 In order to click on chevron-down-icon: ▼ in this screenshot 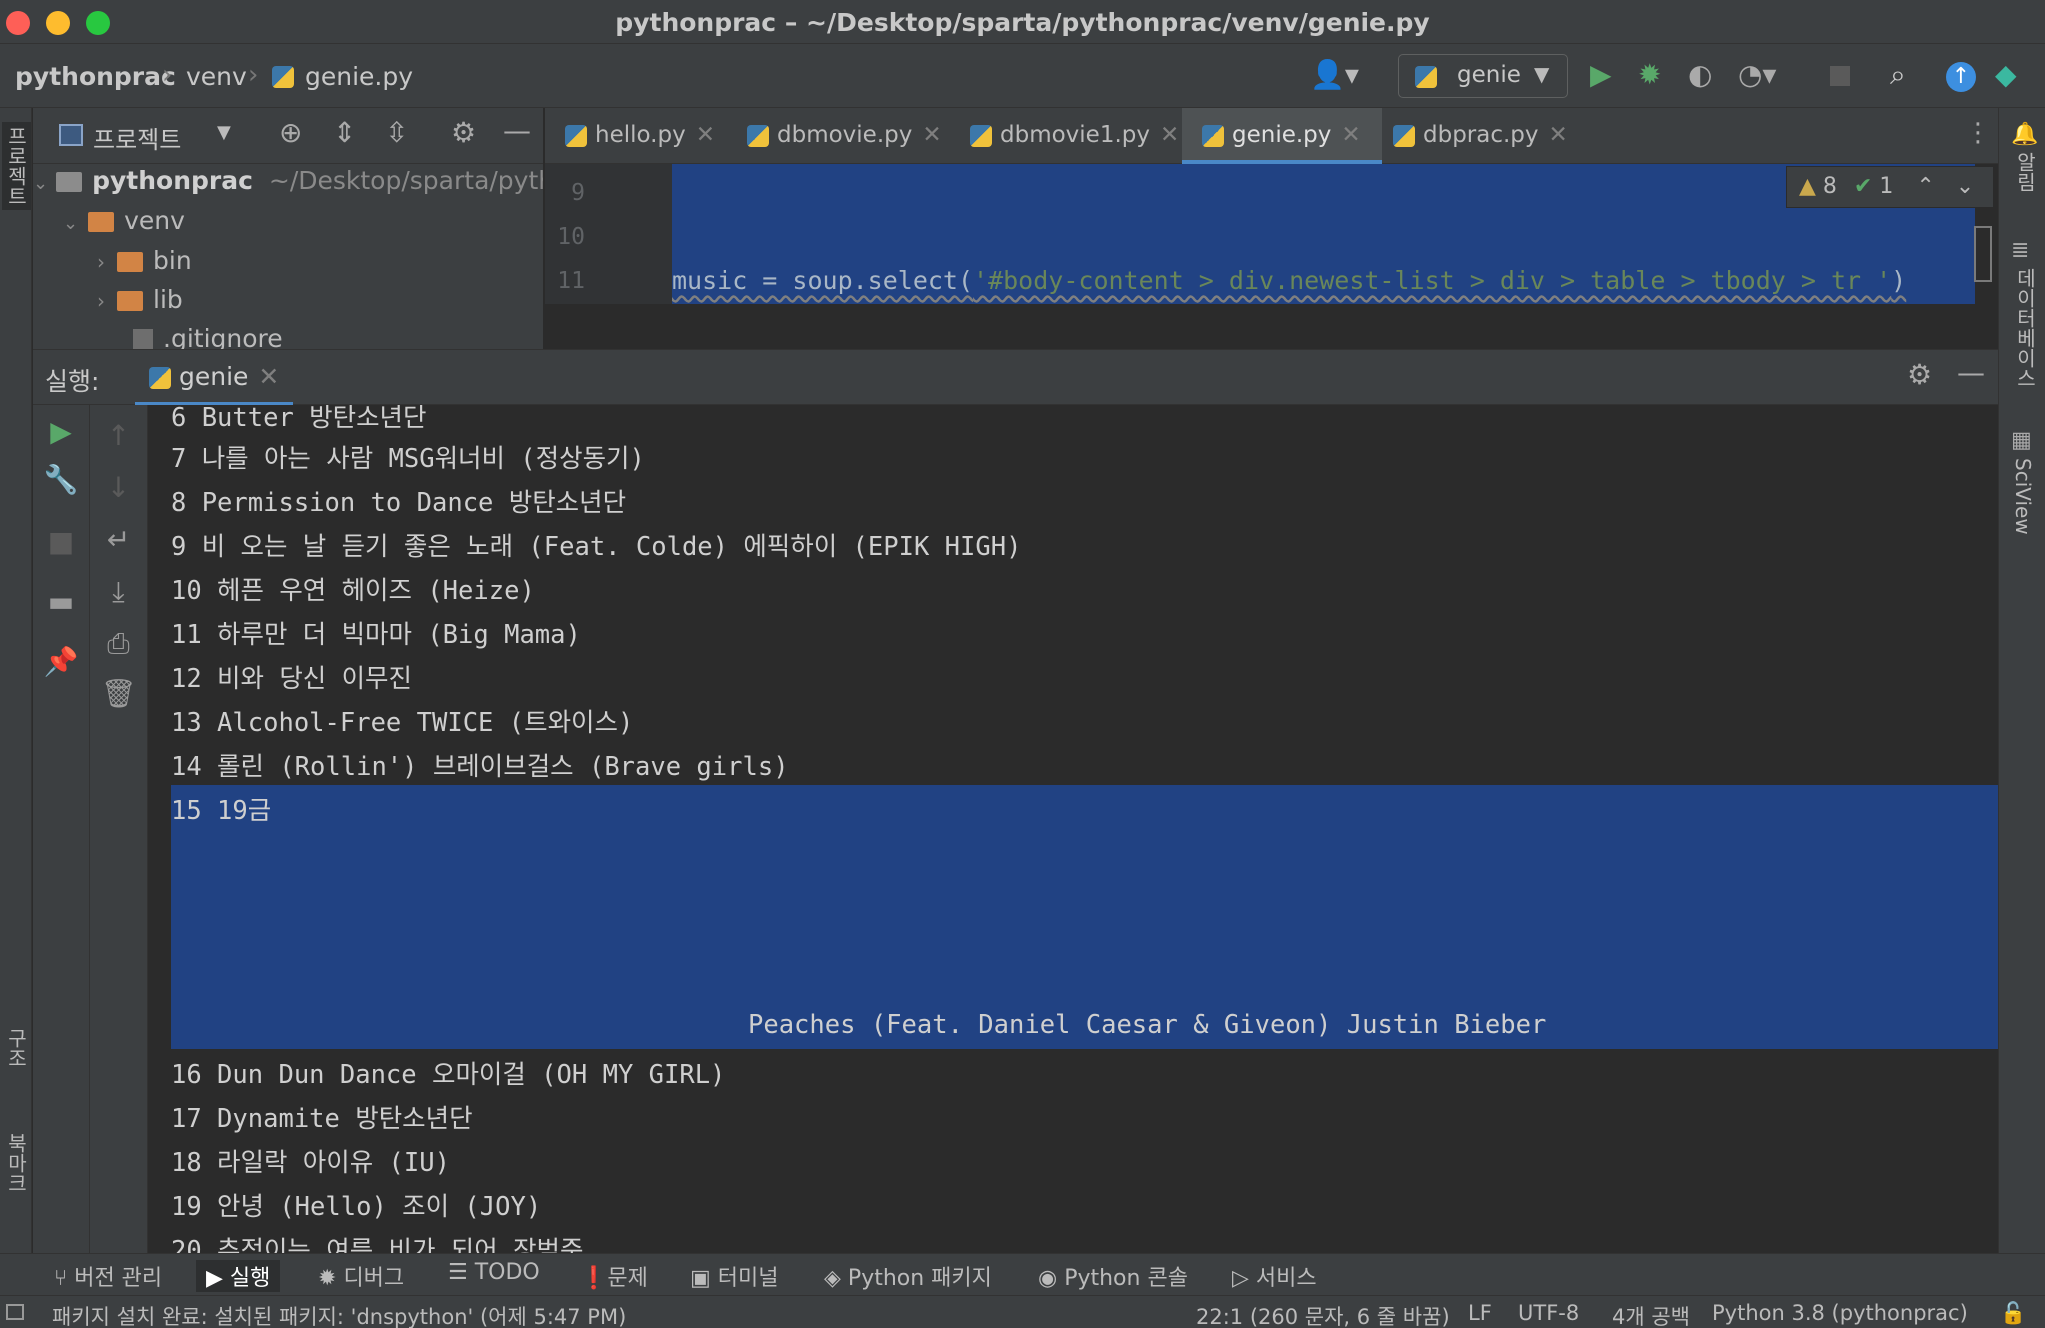, I will do `click(224, 132)`.